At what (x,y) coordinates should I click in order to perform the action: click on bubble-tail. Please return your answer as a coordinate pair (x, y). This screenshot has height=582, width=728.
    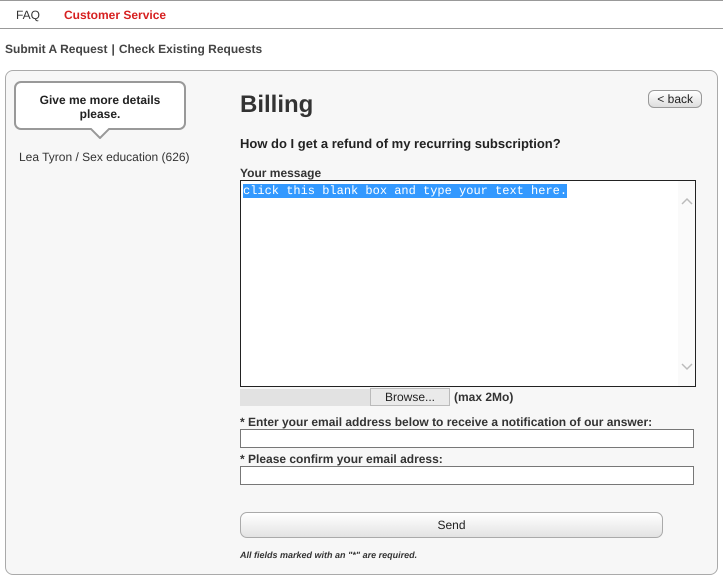
    Looking at the image, I should click on (100, 133).